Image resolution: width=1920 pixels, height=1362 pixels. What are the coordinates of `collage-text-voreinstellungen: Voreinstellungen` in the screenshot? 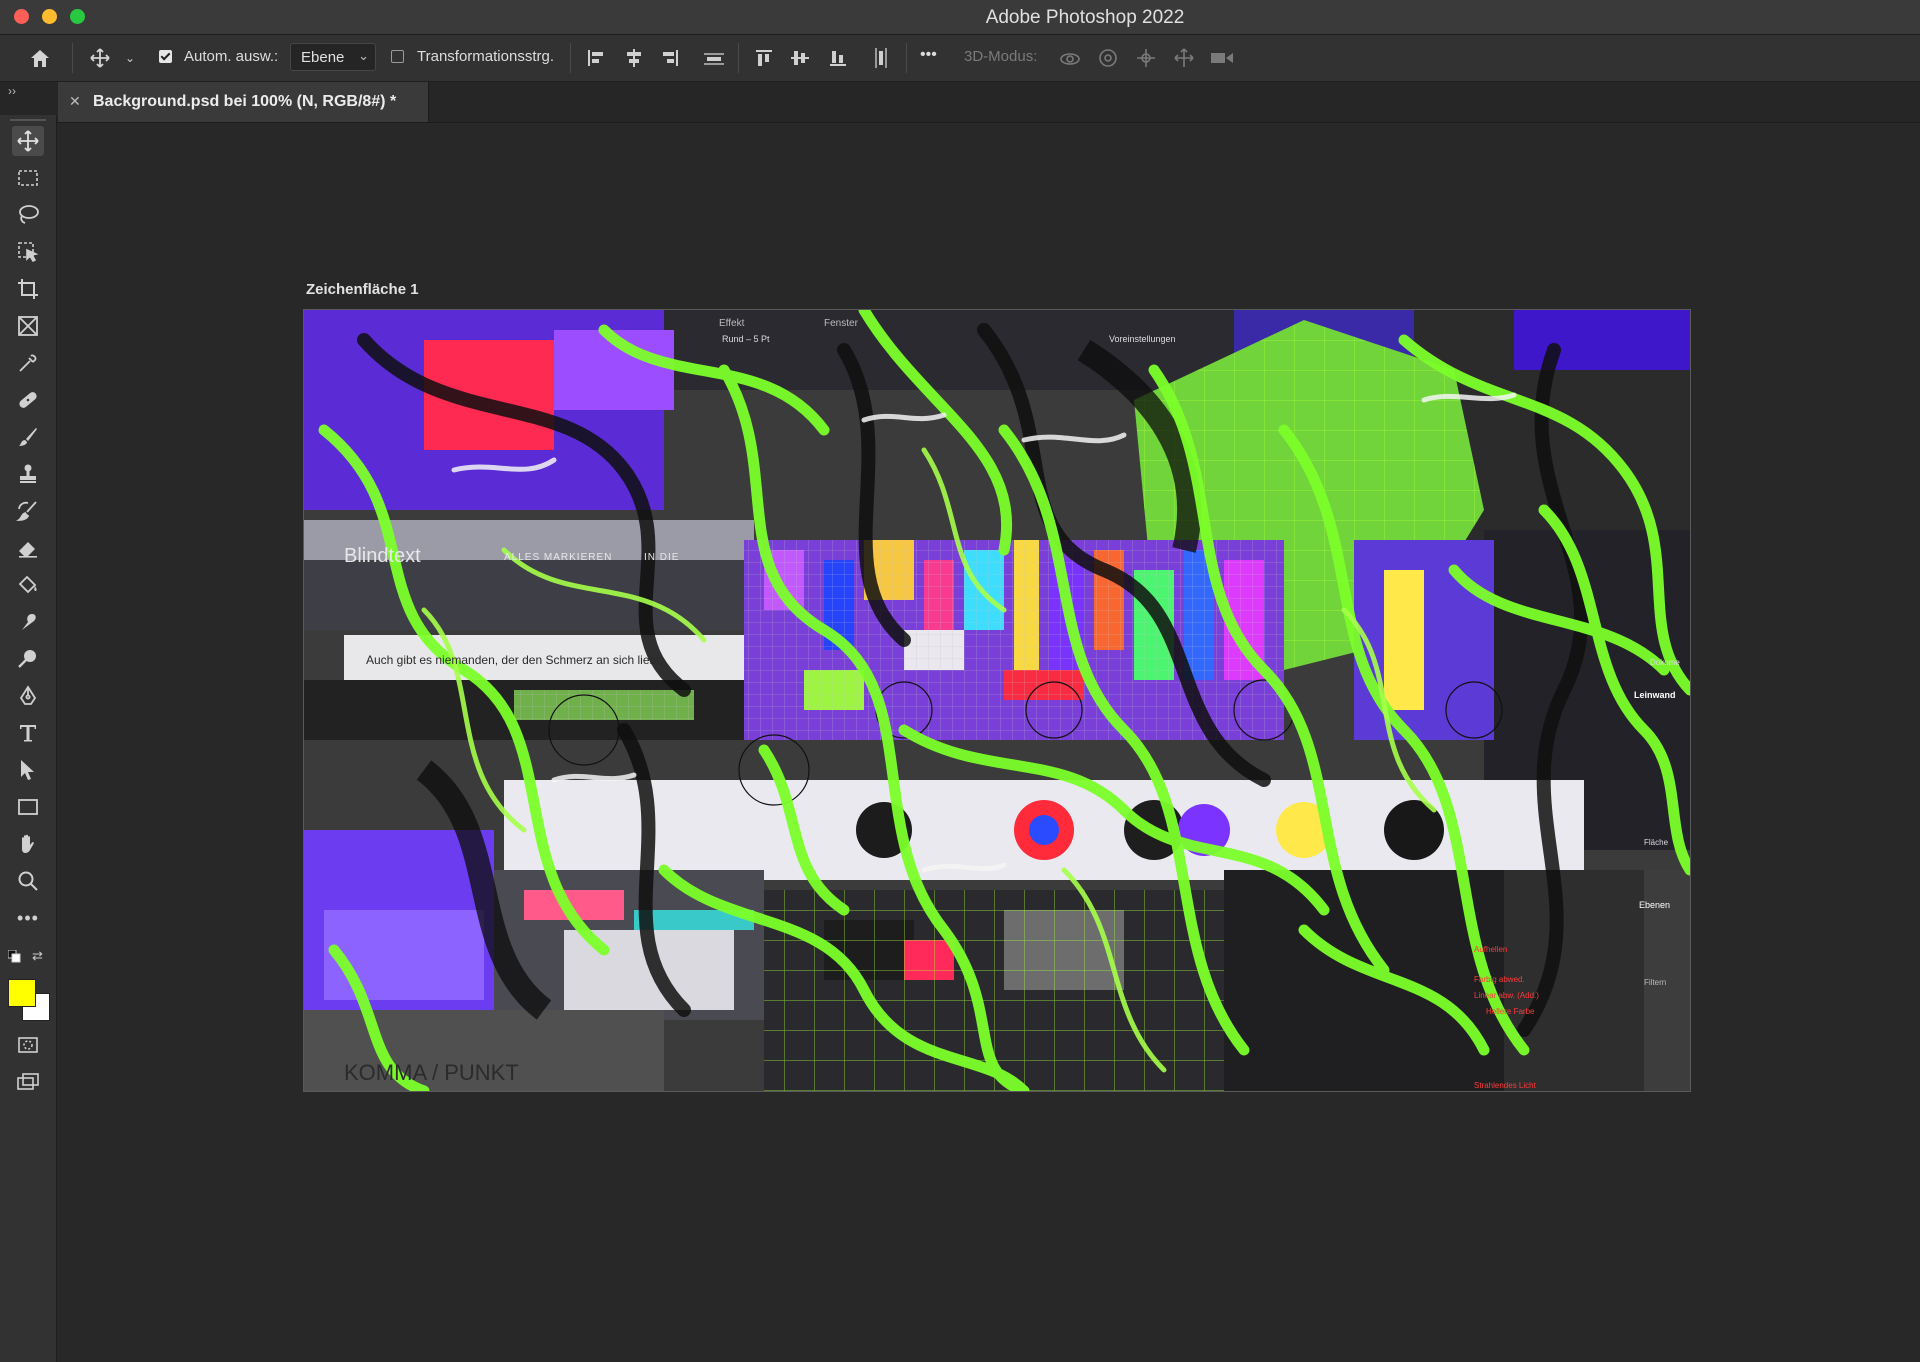 It's located at (1142, 339).